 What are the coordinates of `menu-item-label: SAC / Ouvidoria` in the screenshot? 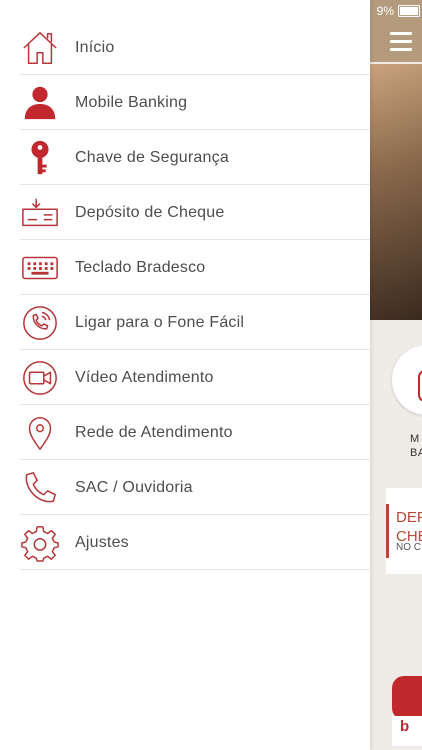 It's located at (134, 487).